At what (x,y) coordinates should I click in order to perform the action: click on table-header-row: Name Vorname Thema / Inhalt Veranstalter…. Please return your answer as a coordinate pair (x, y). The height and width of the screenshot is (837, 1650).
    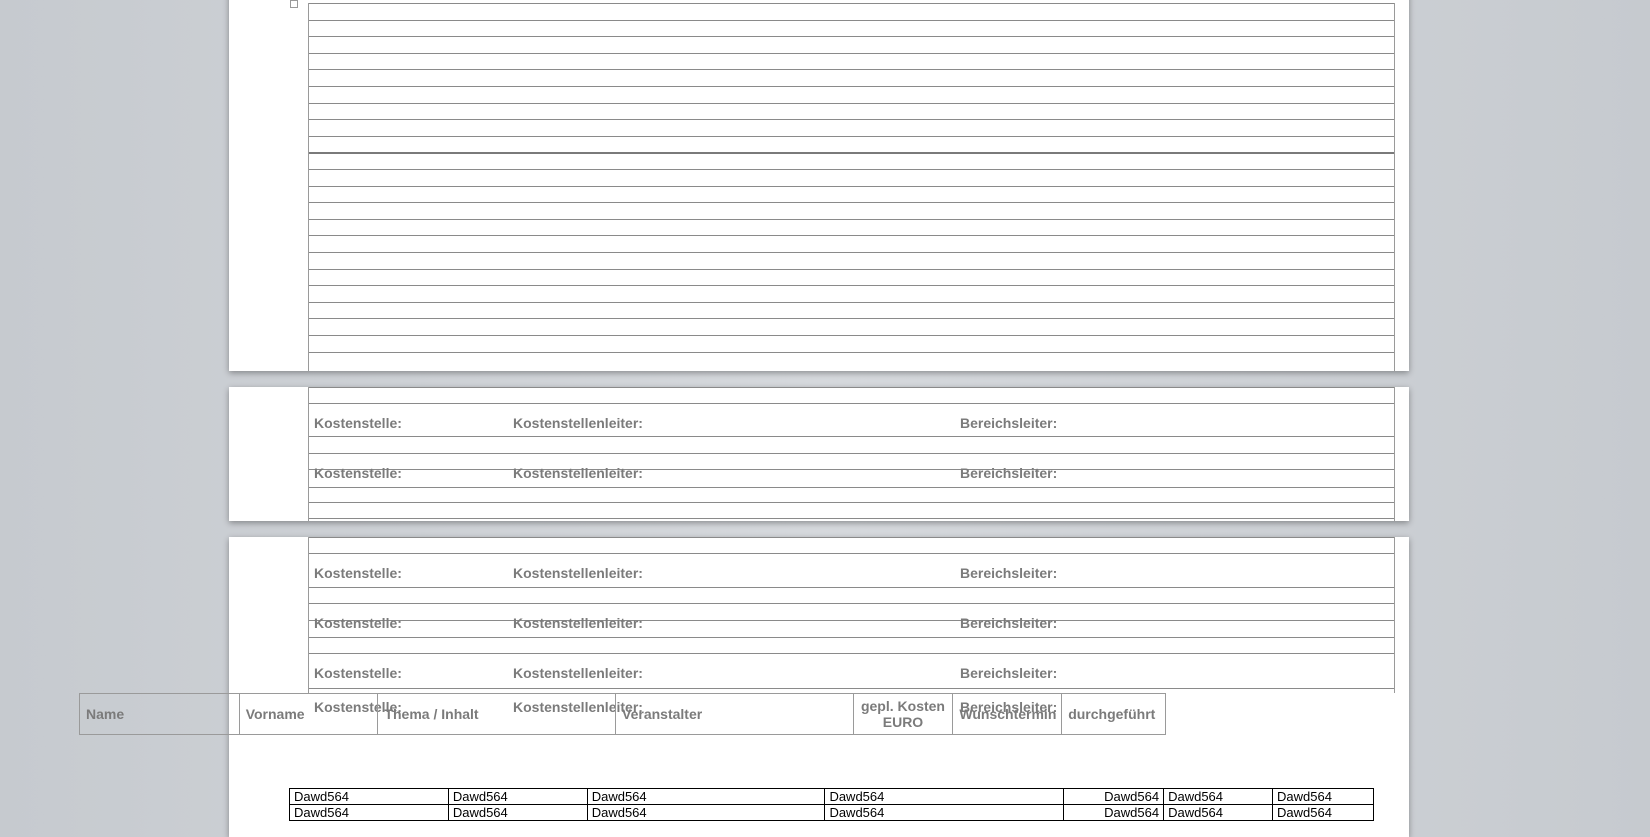
    Looking at the image, I should click on (622, 714).